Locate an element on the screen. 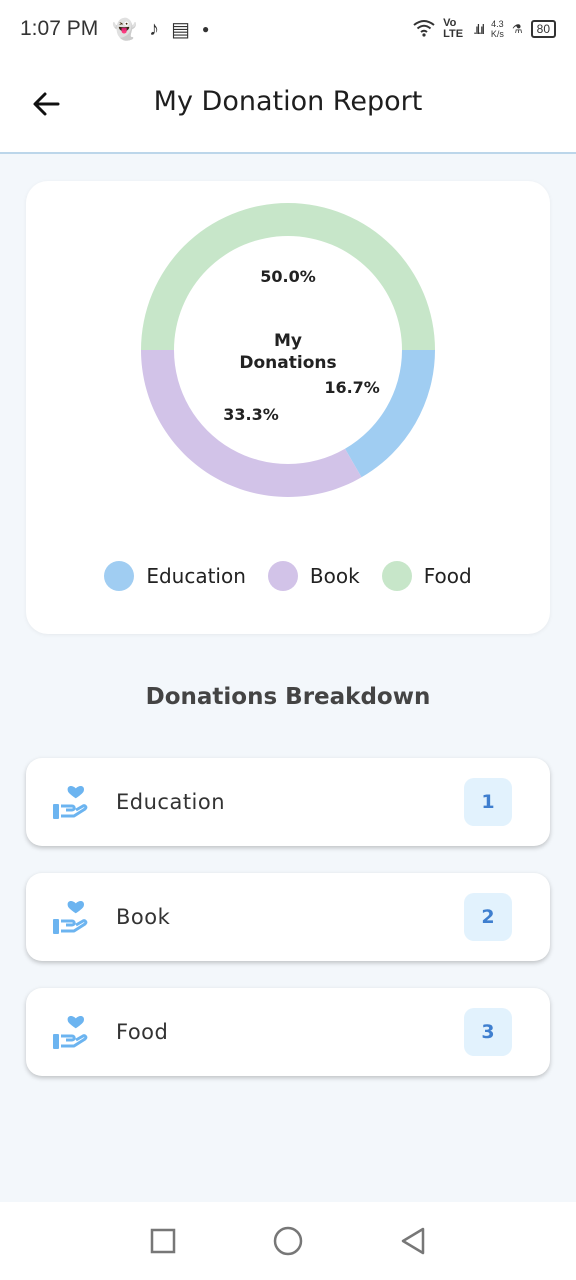 Image resolution: width=576 pixels, height=1280 pixels. signal-icon: .ıl.ıl is located at coordinates (479, 29).